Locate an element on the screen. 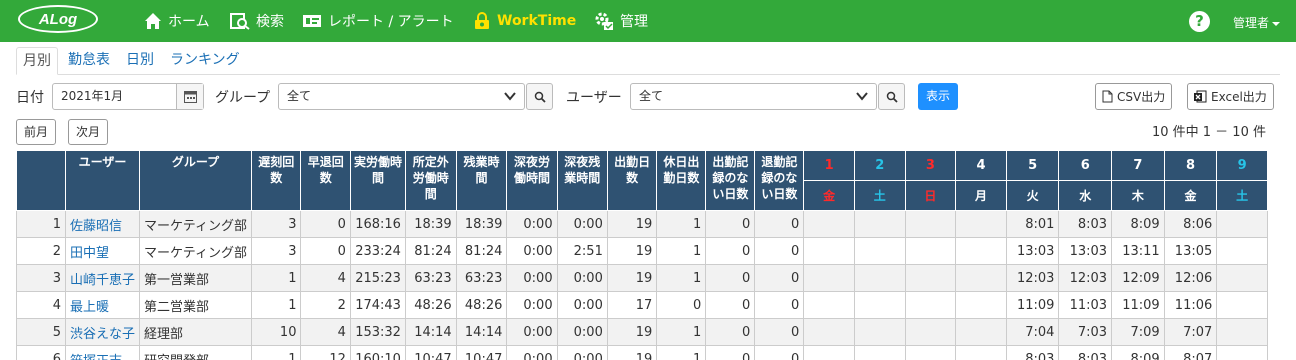 This screenshot has height=360, width=1296. show-button: 表示 is located at coordinates (938, 96).